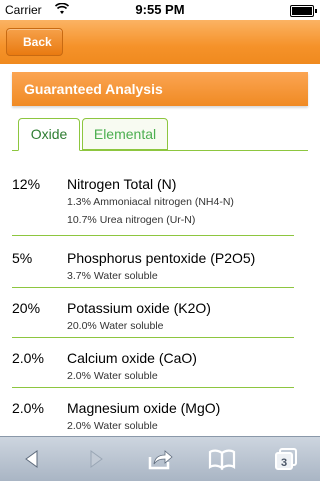  I want to click on forward-arrow-icon, so click(96, 459).